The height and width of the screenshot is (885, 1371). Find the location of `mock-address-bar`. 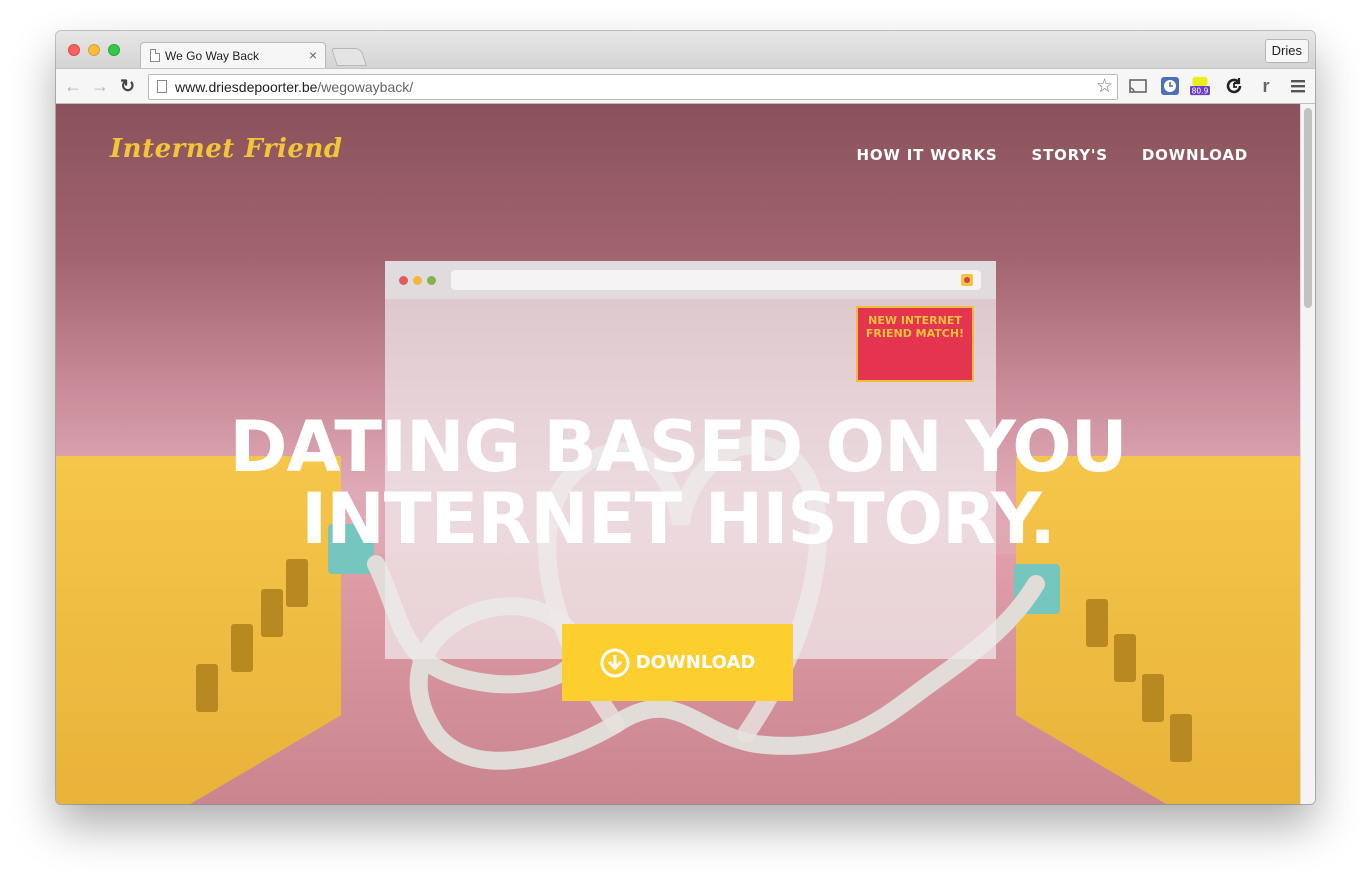

mock-address-bar is located at coordinates (716, 280).